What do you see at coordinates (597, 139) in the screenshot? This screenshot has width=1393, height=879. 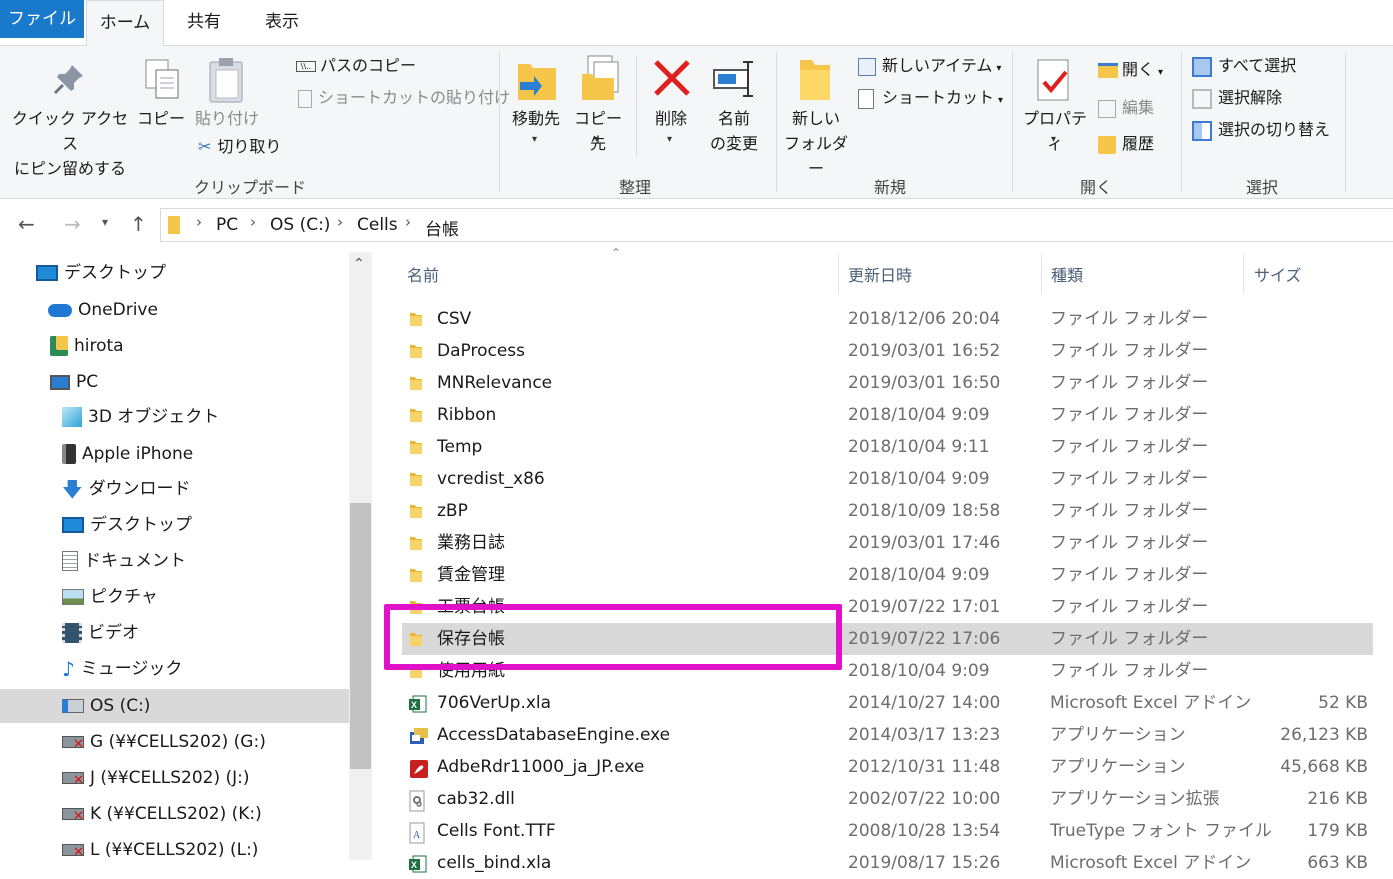 I see `copy-to-dropdown-icon: ▾` at bounding box center [597, 139].